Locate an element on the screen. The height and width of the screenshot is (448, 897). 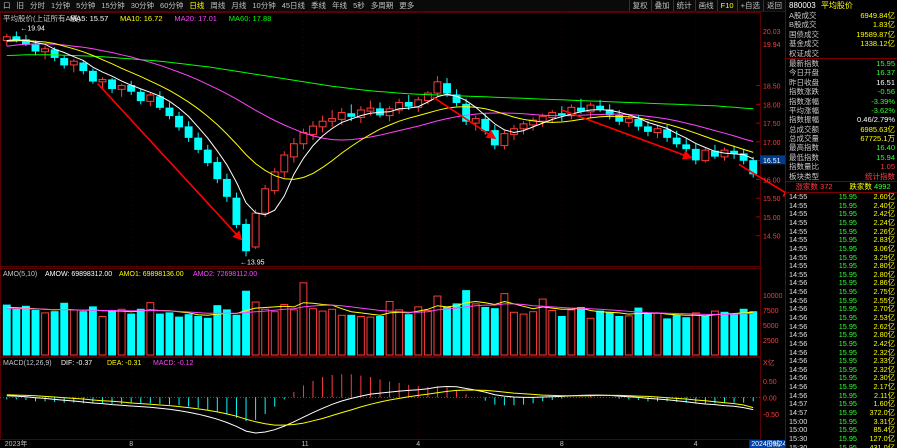
quote-row: 最低指数 15.94 is located at coordinates (841, 157).